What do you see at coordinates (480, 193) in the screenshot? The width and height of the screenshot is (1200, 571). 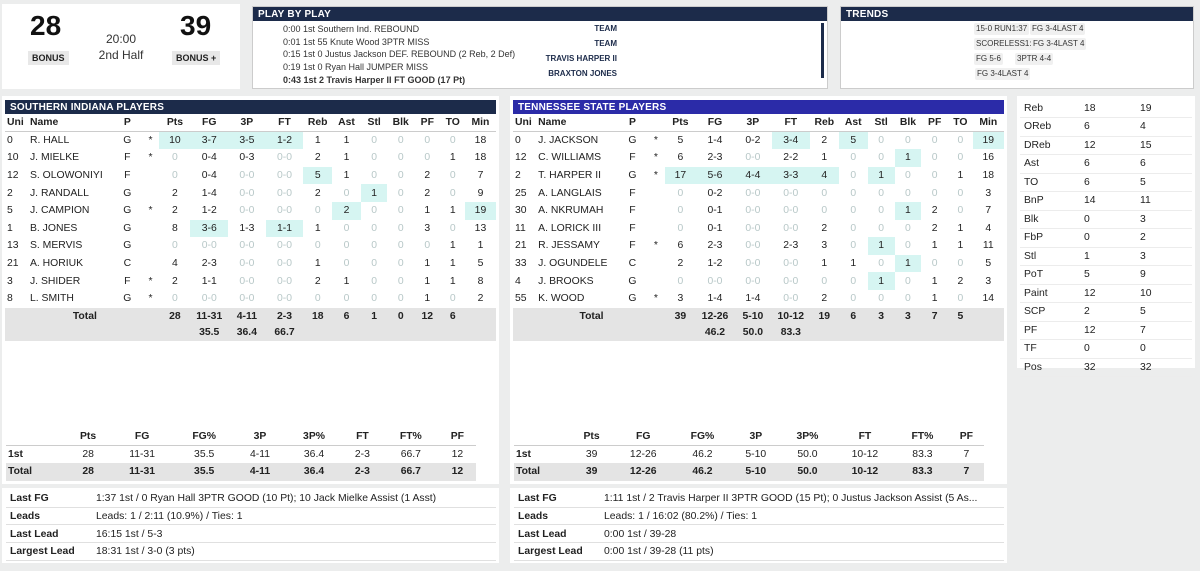 I see `player-min: 9` at bounding box center [480, 193].